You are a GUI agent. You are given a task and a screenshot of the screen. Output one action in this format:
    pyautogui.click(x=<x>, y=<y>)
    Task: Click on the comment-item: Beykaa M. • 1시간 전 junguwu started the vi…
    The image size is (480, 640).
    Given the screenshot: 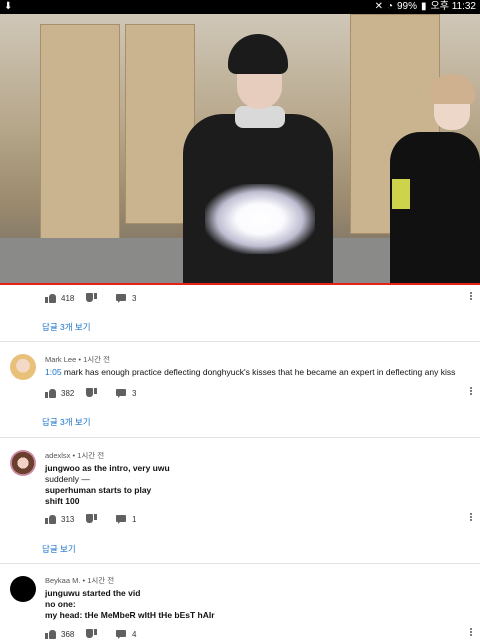 What is the action you would take?
    pyautogui.click(x=240, y=602)
    